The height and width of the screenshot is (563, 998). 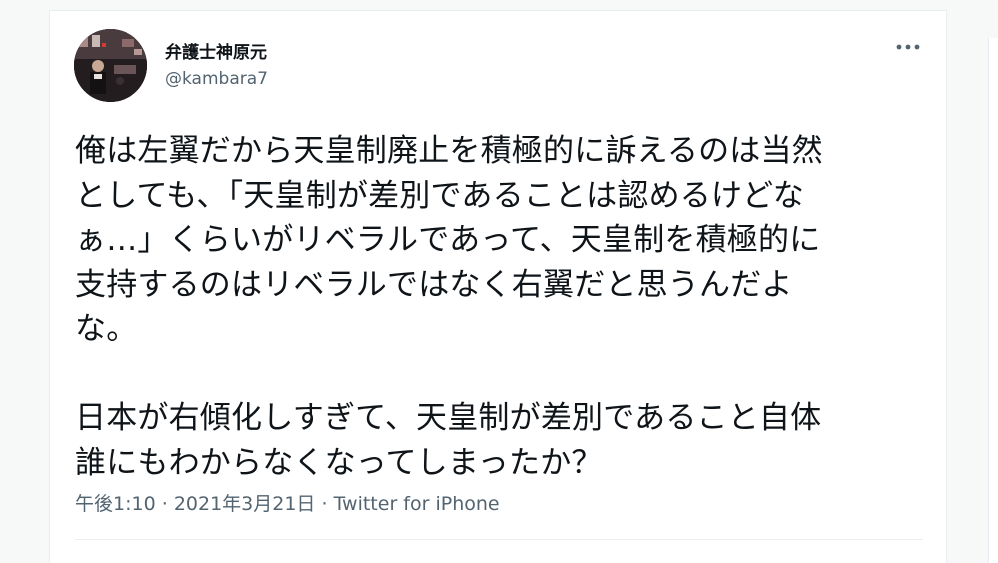 What do you see at coordinates (106, 329) in the screenshot?
I see `tweet-text-line: な。` at bounding box center [106, 329].